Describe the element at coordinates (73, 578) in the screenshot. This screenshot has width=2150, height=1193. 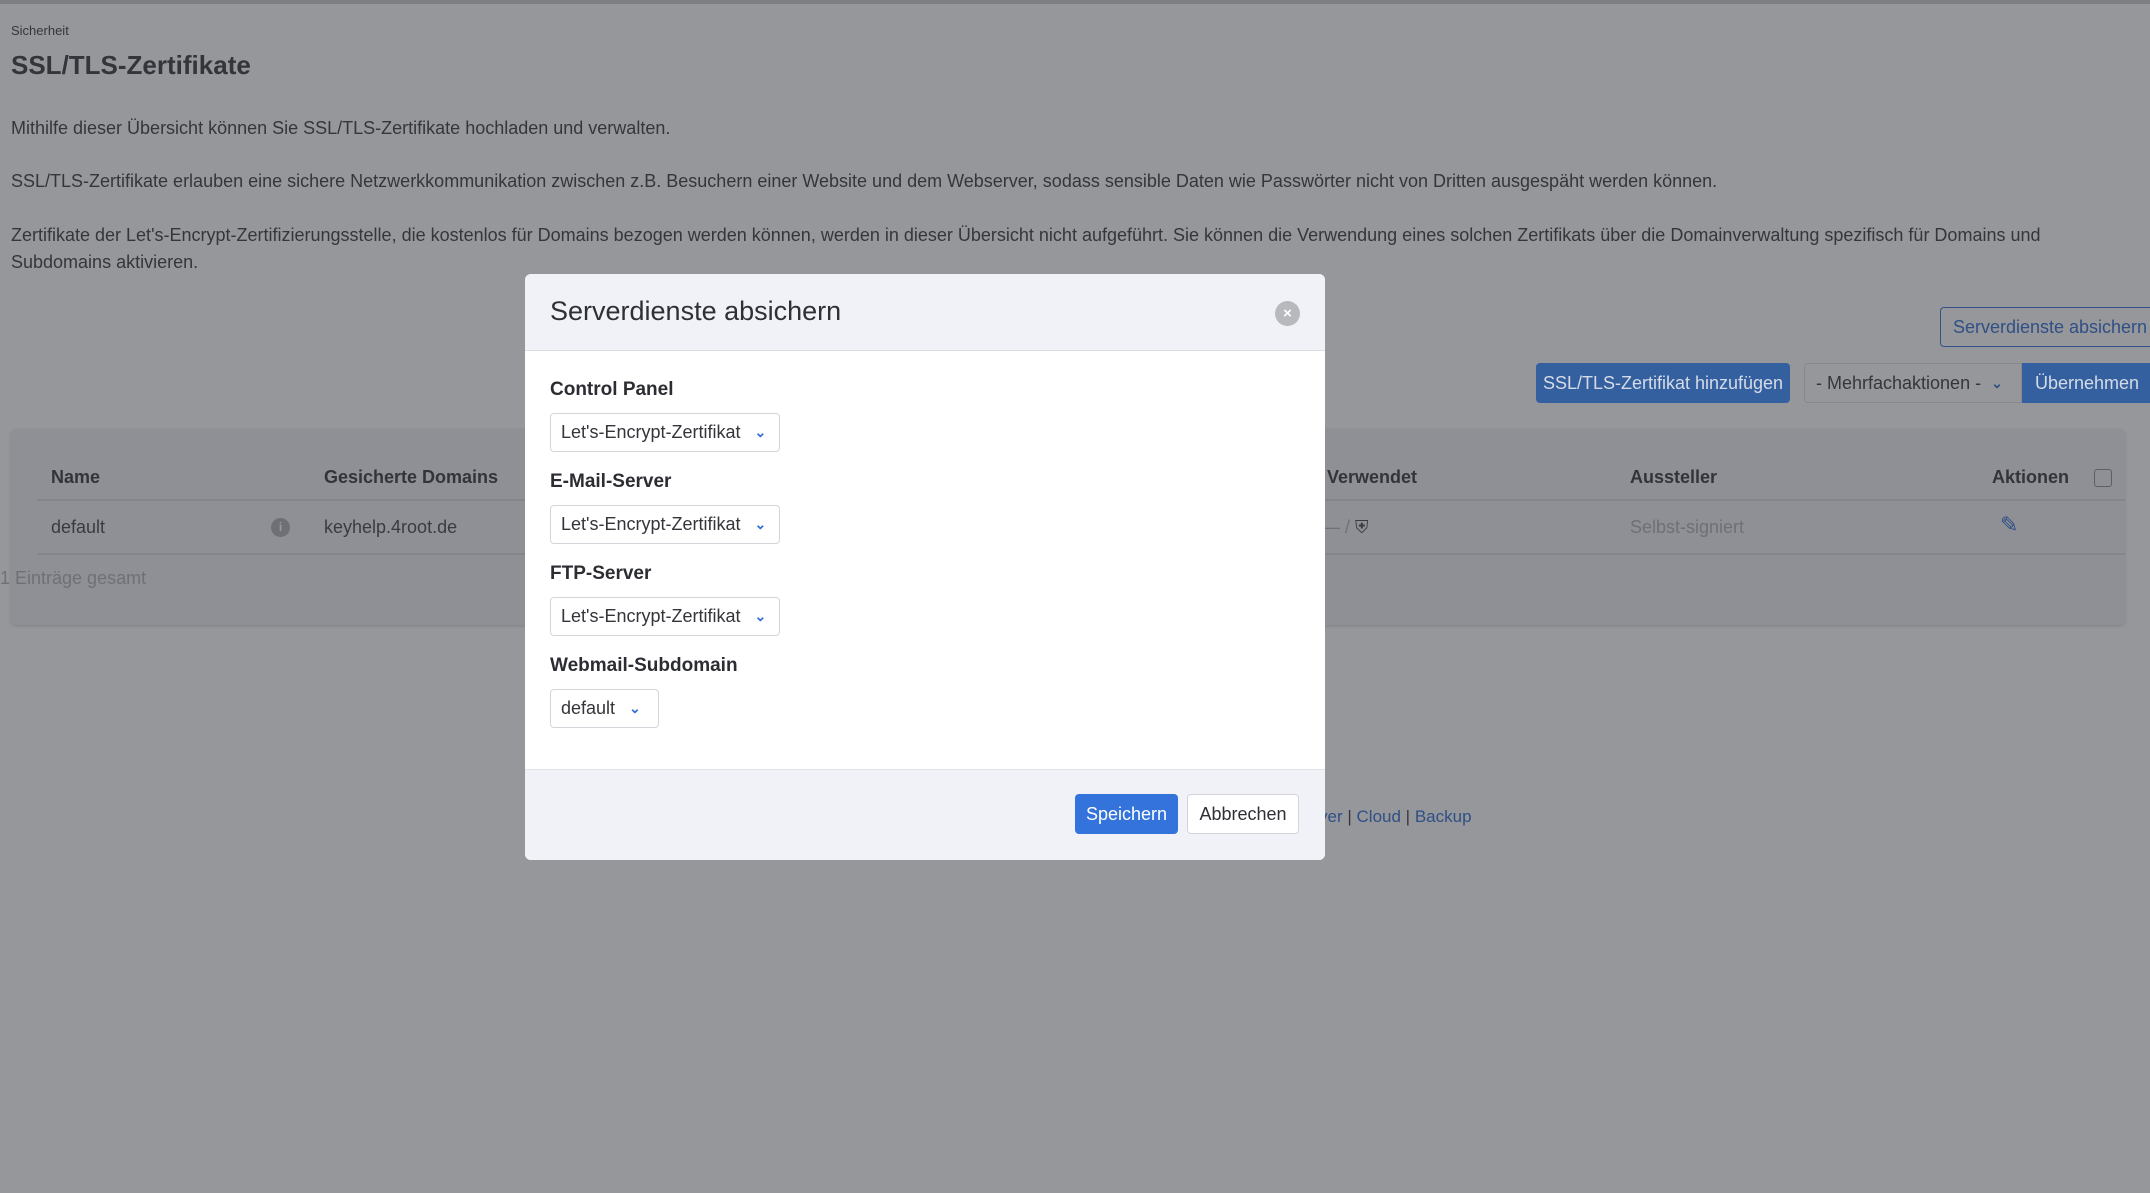
I see `total-entries: 1 Einträge gesamt` at that location.